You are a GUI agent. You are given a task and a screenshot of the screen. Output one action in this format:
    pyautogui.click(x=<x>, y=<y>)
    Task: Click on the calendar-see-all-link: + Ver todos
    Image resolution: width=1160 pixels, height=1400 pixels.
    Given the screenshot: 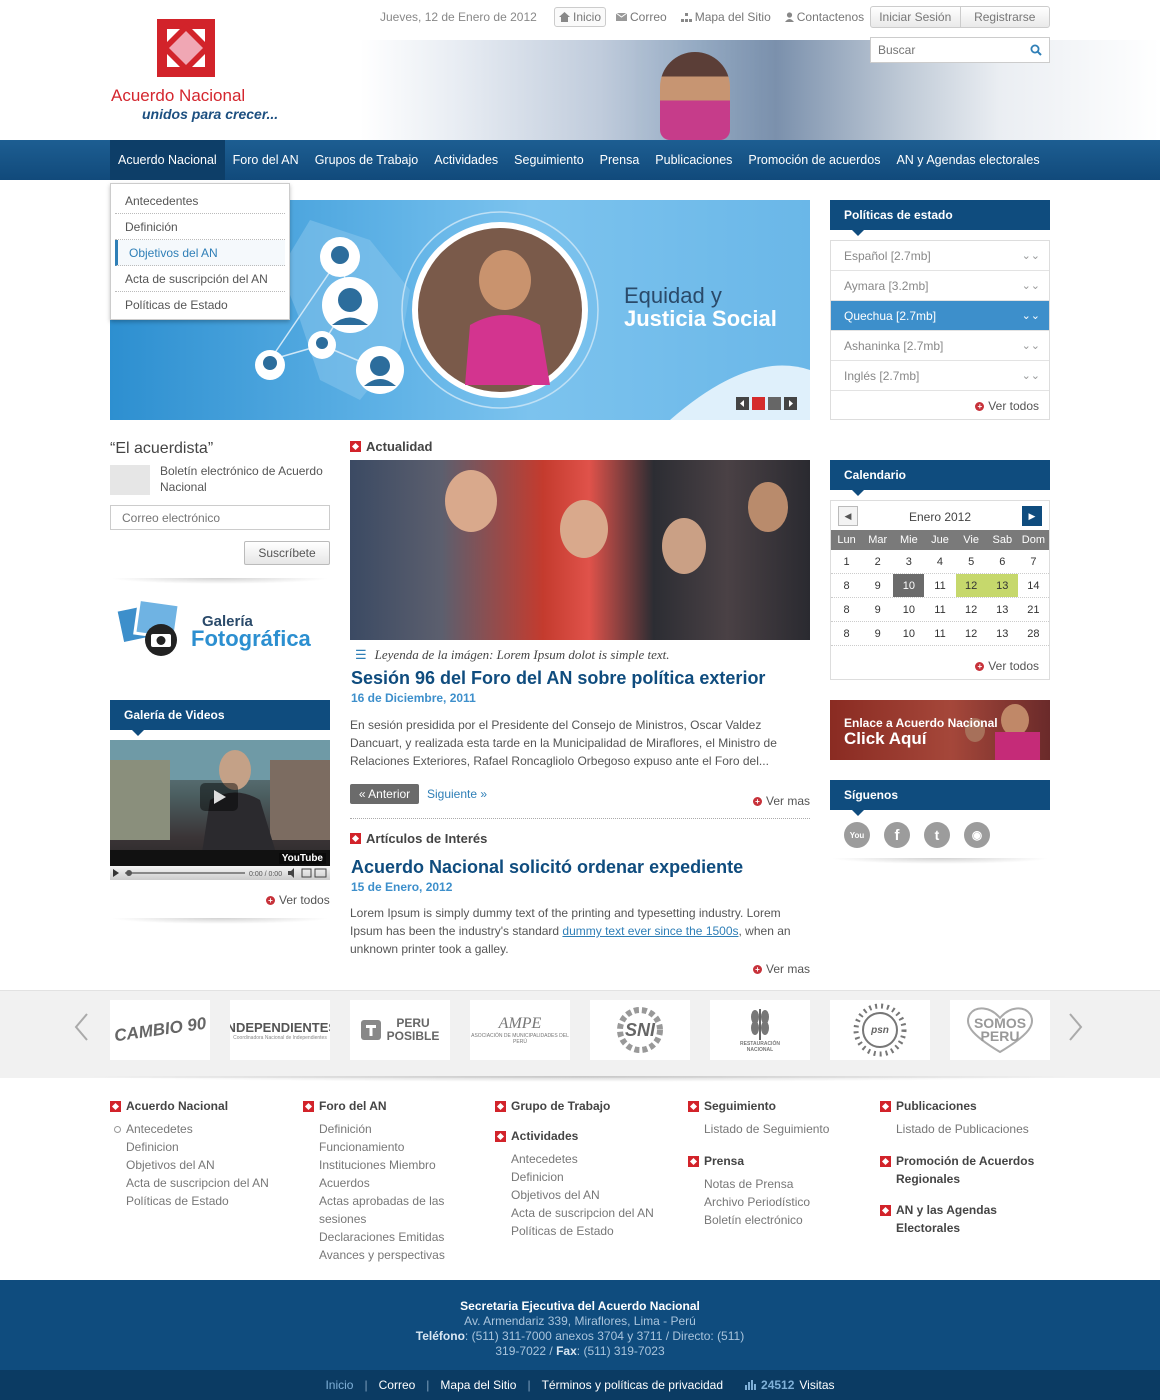 What is the action you would take?
    pyautogui.click(x=1007, y=666)
    